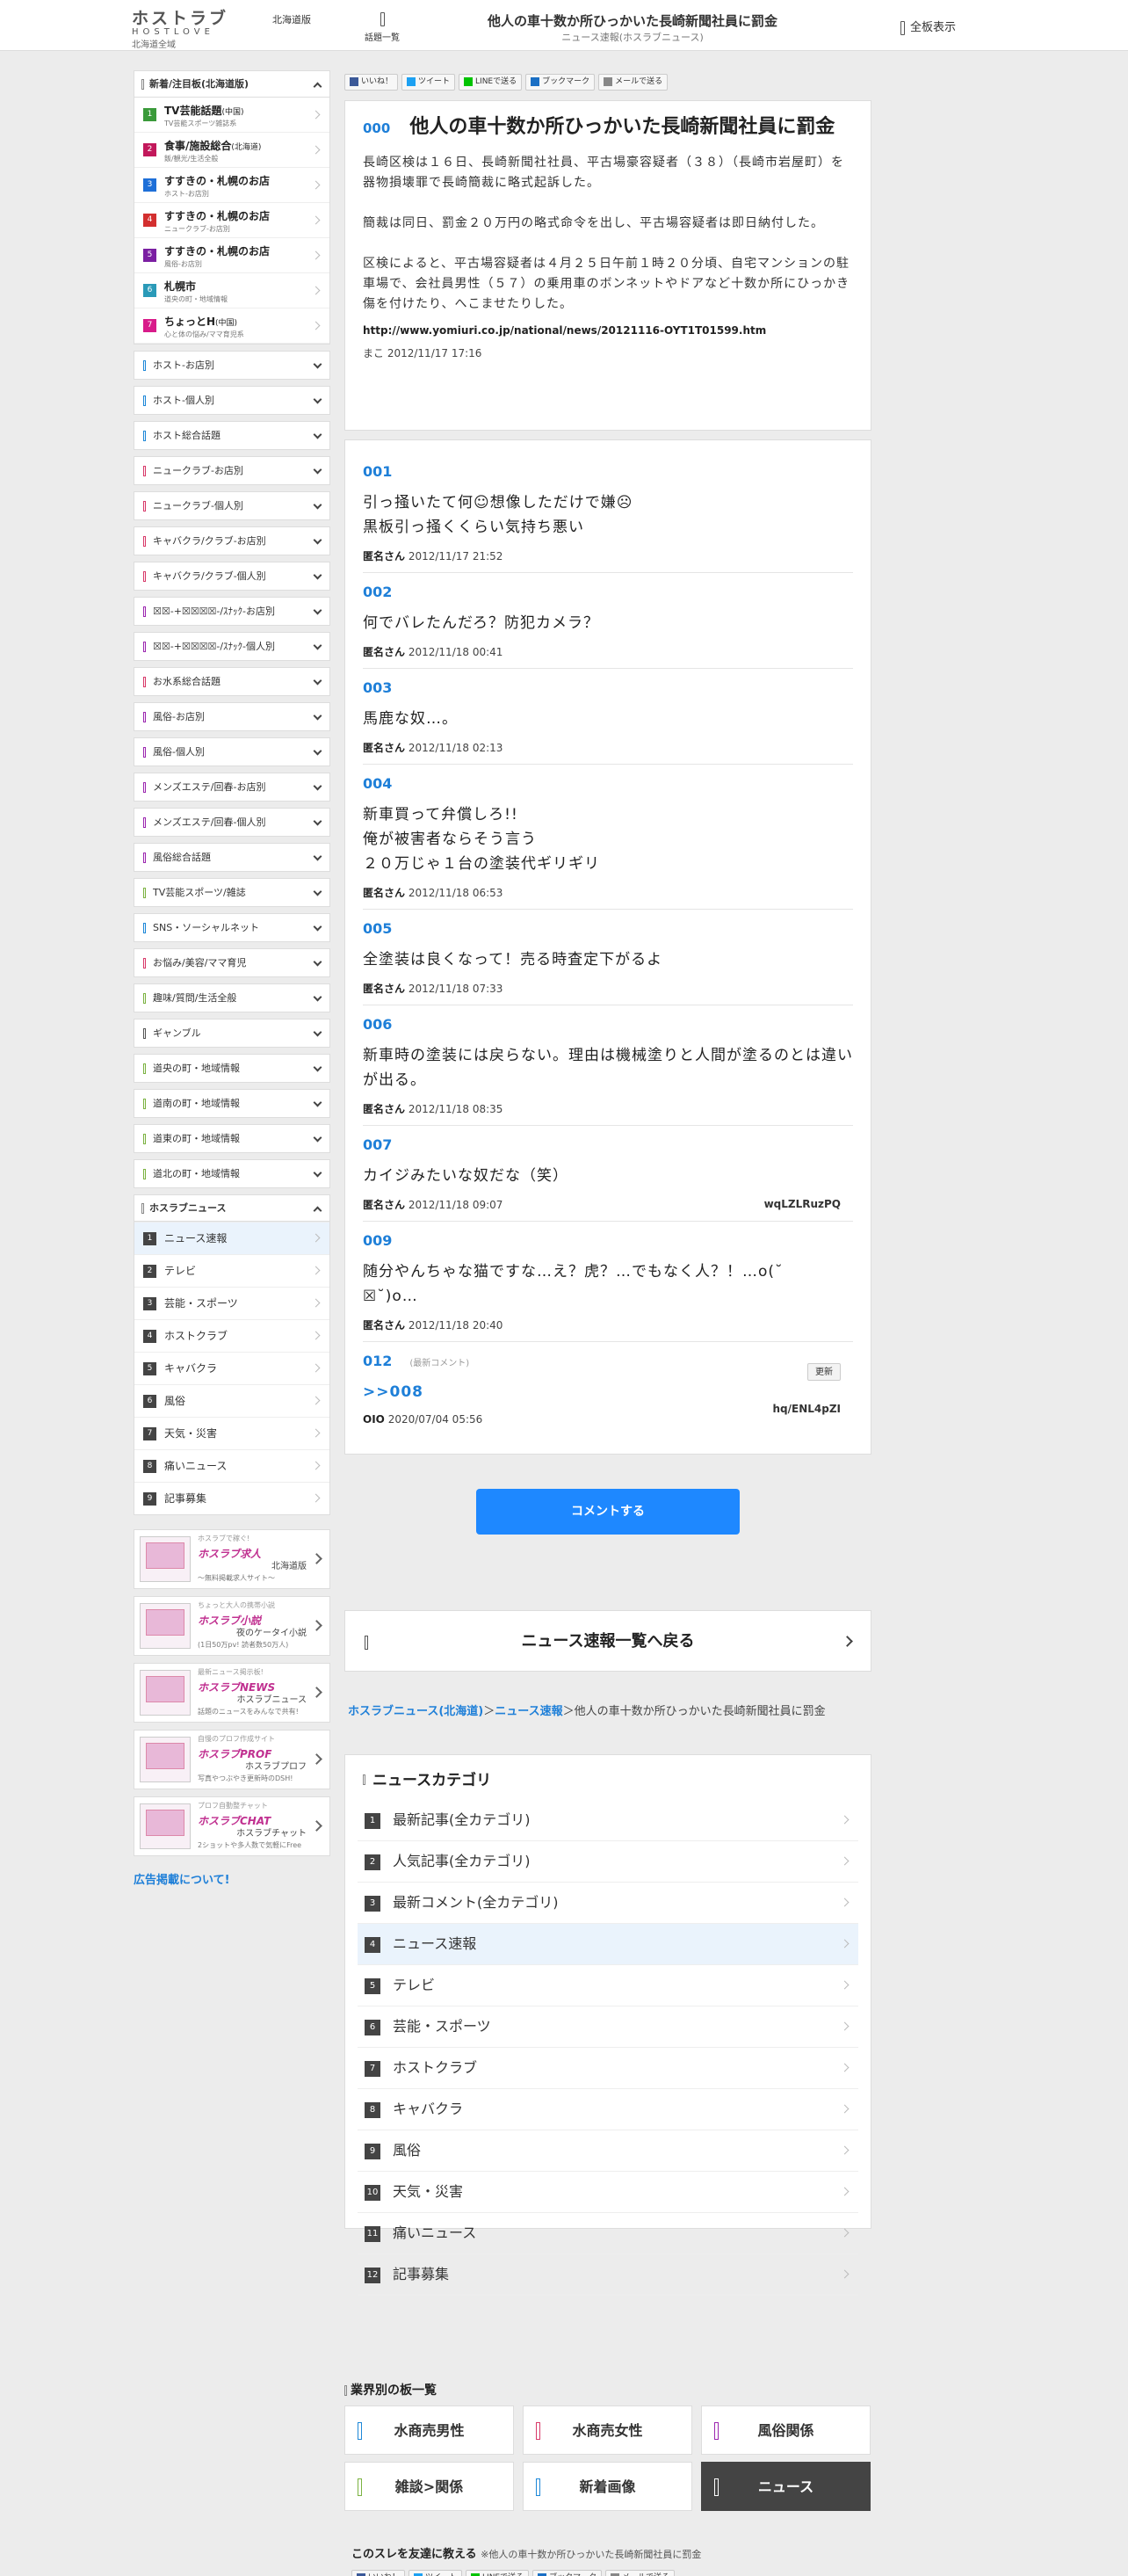 Image resolution: width=1128 pixels, height=2576 pixels. Describe the element at coordinates (608, 2151) in the screenshot. I see `news-category-item: 9 風俗` at that location.